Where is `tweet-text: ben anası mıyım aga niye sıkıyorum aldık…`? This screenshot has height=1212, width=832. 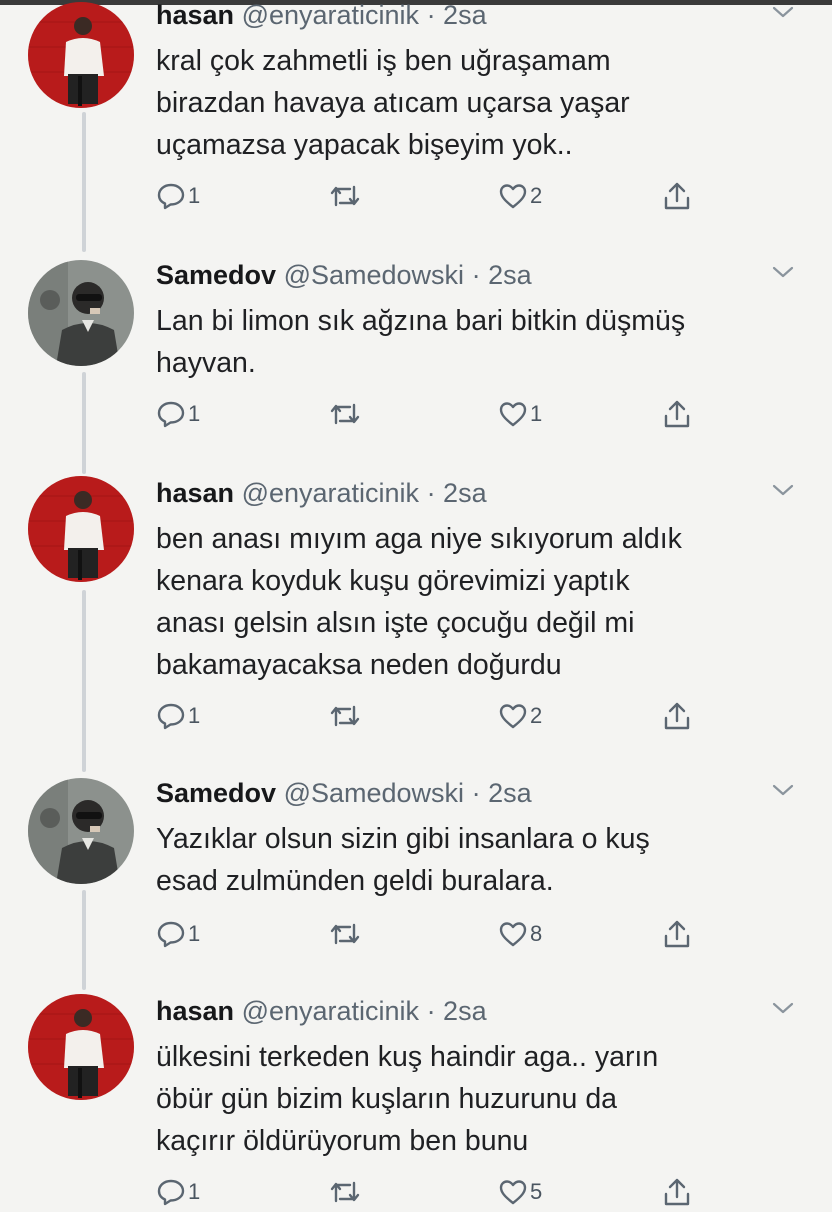
tweet-text: ben anası mıyım aga niye sıkıyorum aldık… is located at coordinates (419, 602).